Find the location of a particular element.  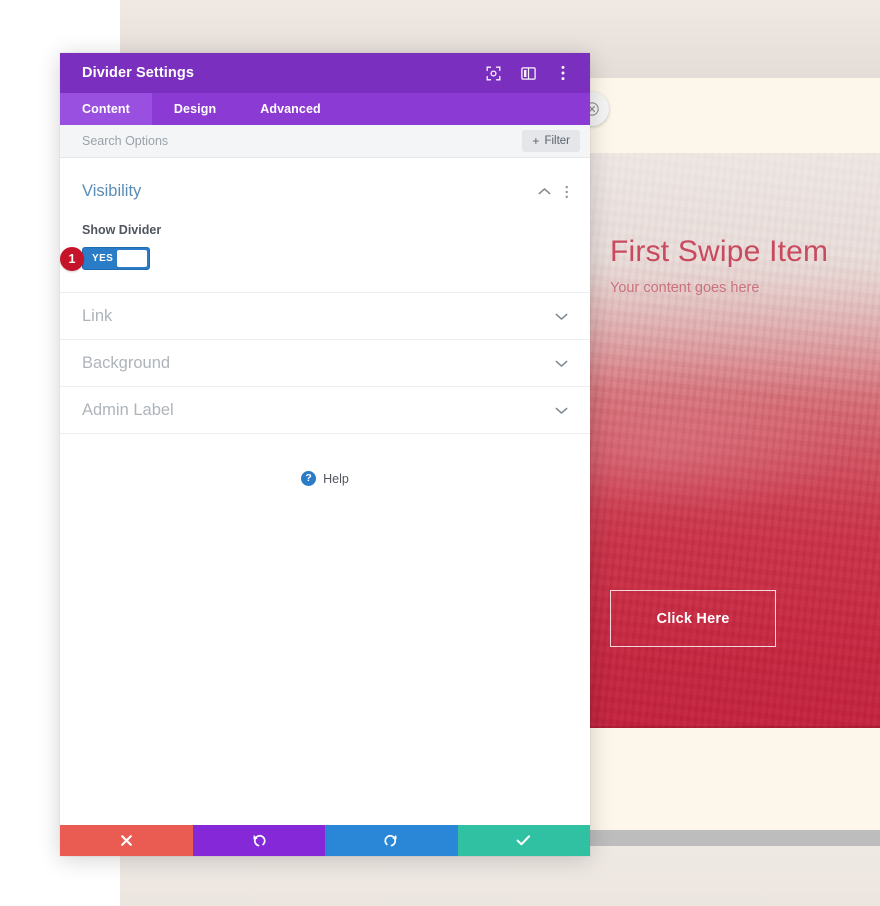

modal-footer is located at coordinates (325, 840).